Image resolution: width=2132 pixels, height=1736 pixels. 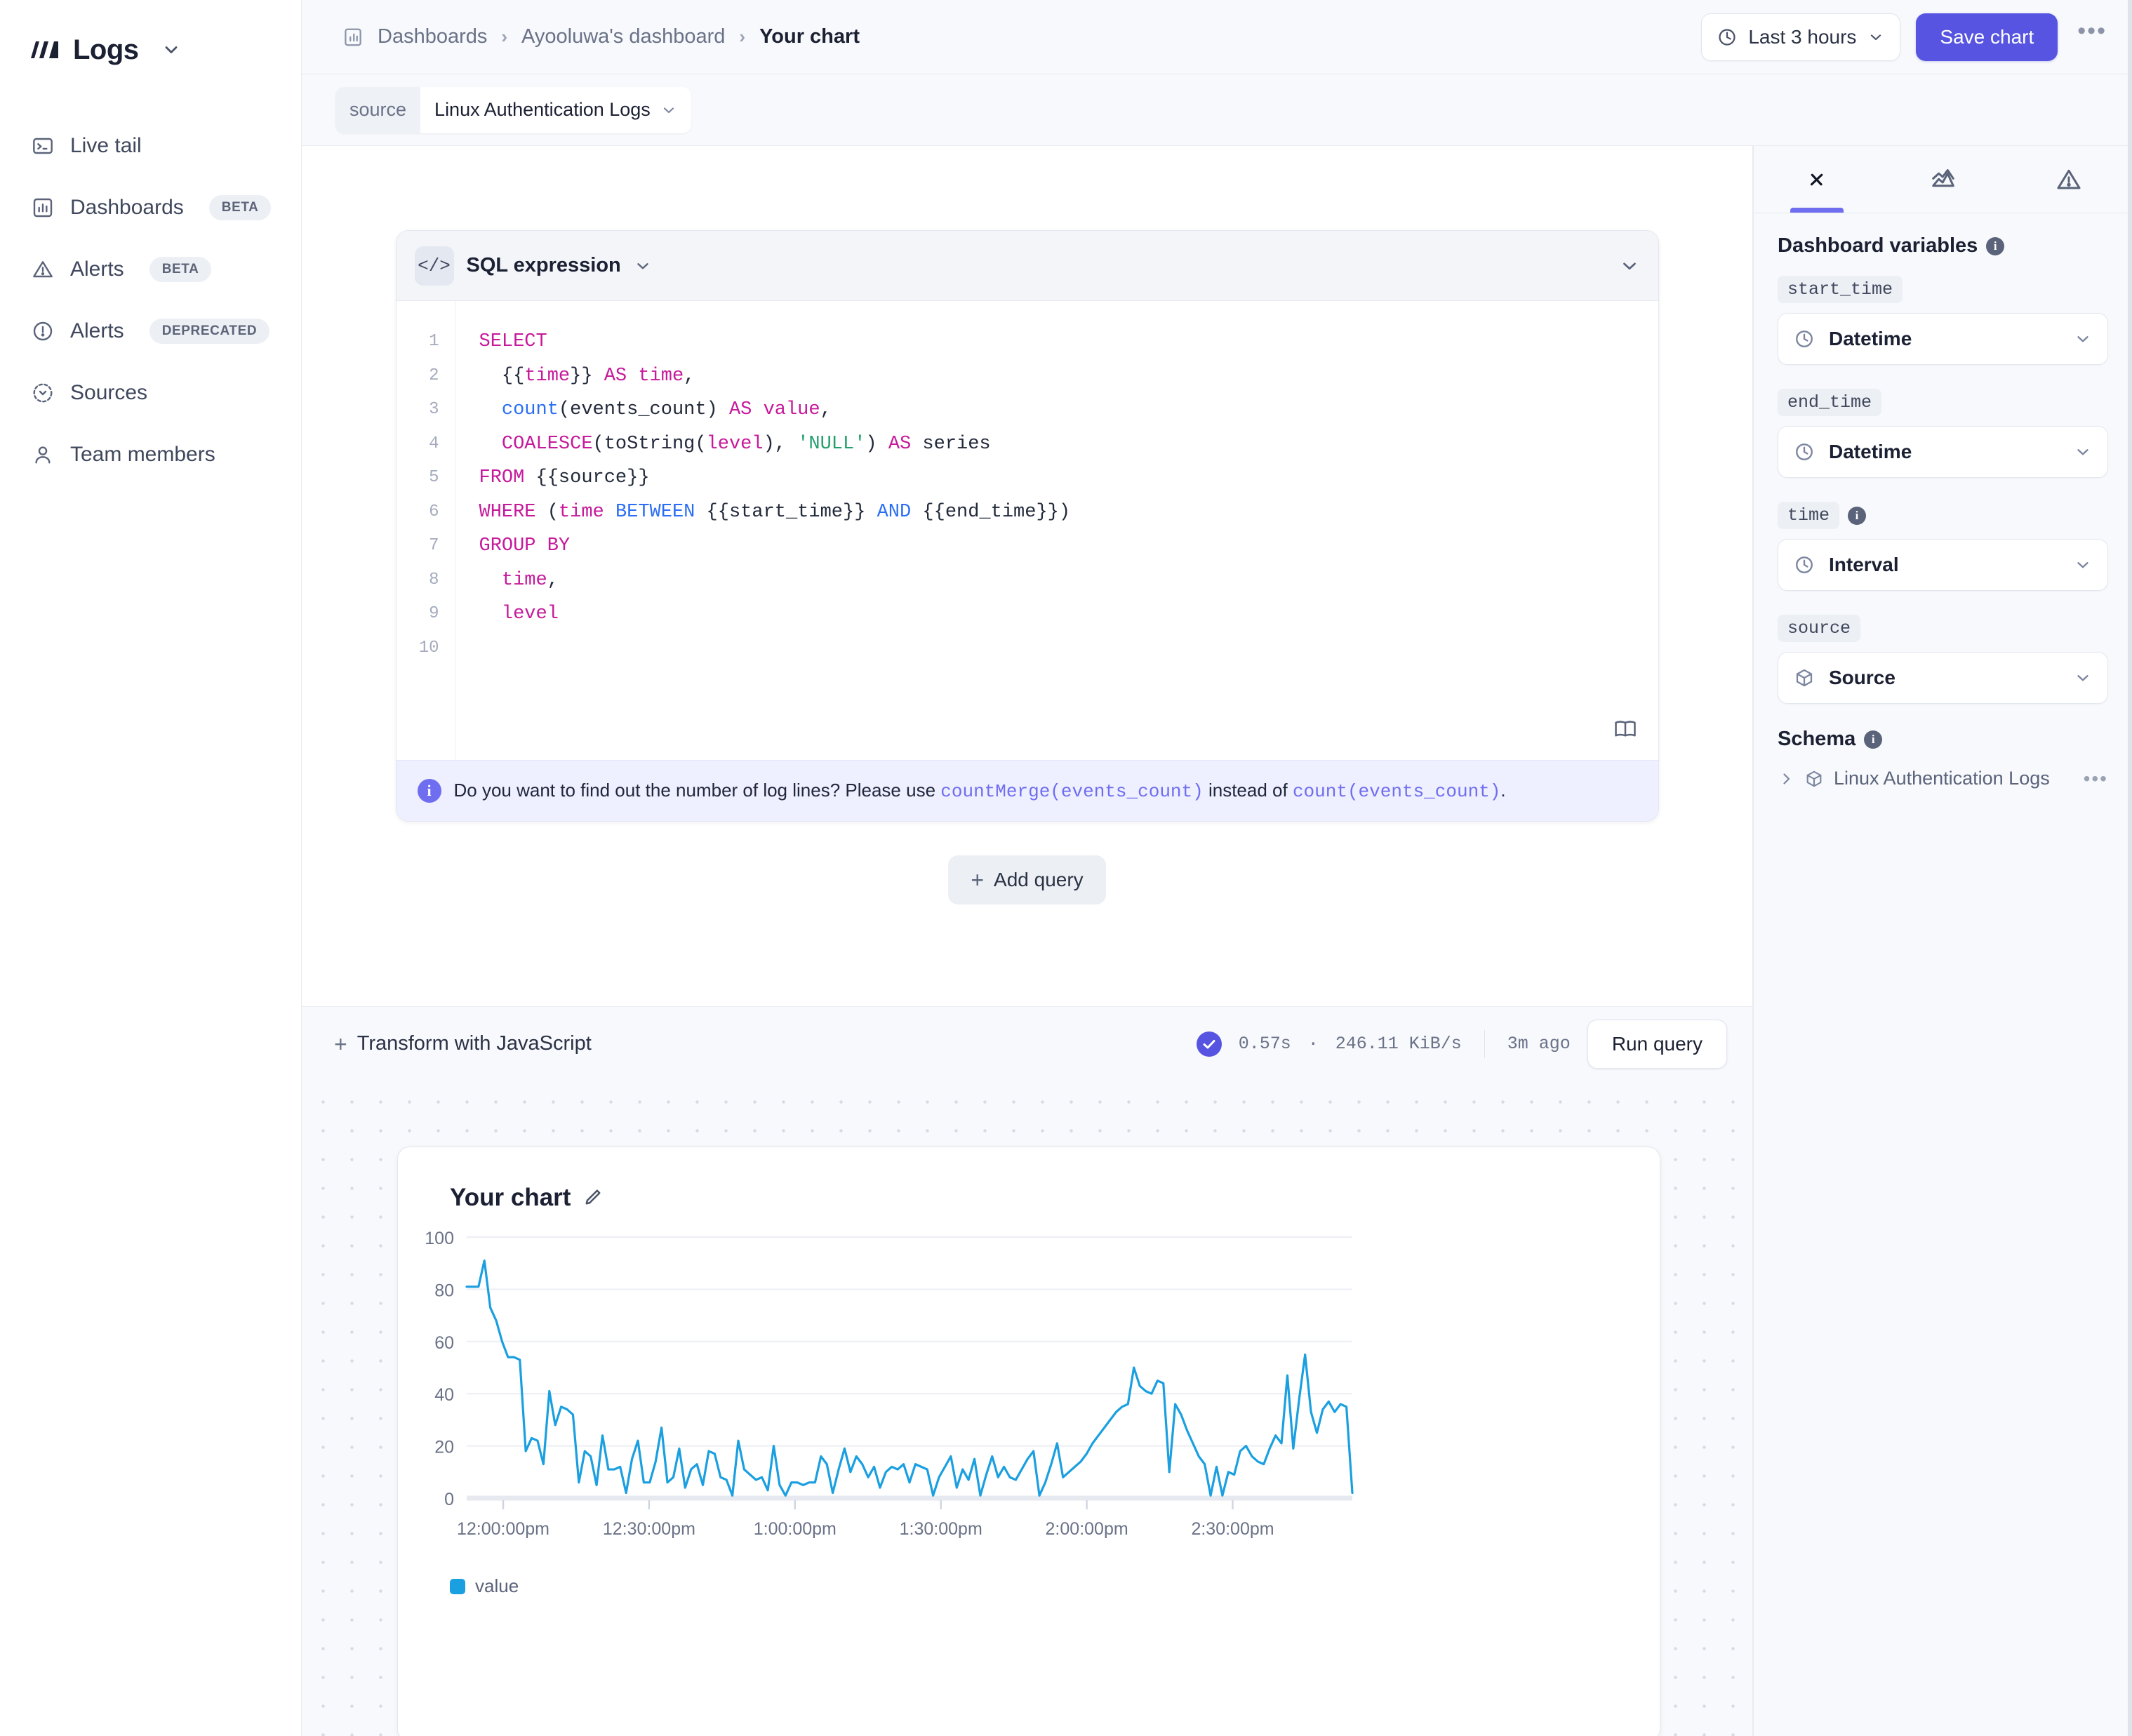 I want to click on variable-value-source: Source, so click(x=1862, y=677).